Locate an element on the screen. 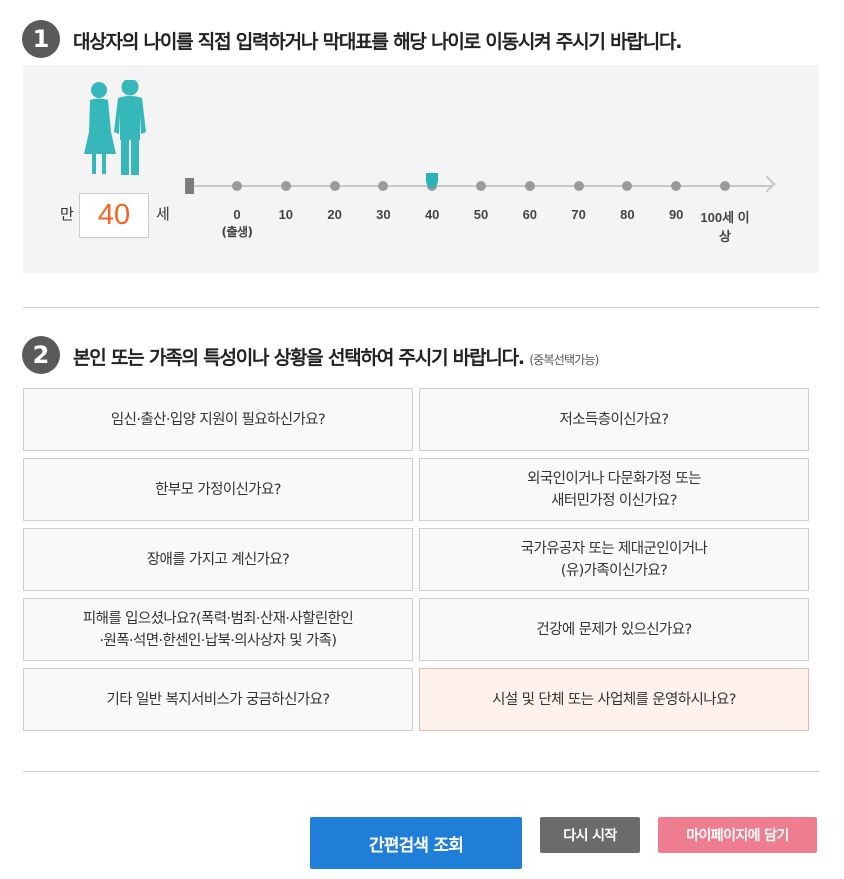  age-tick-label: 100세 이상 is located at coordinates (725, 227).